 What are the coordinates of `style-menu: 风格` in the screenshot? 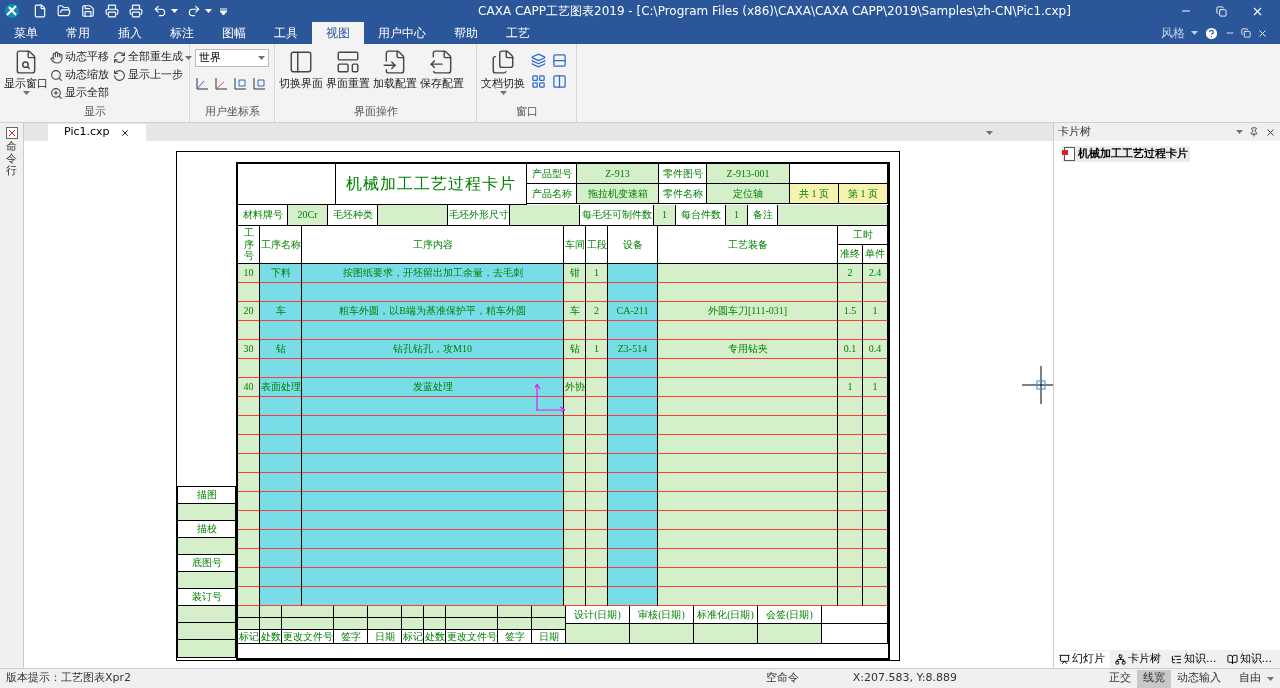 It's located at (1173, 33).